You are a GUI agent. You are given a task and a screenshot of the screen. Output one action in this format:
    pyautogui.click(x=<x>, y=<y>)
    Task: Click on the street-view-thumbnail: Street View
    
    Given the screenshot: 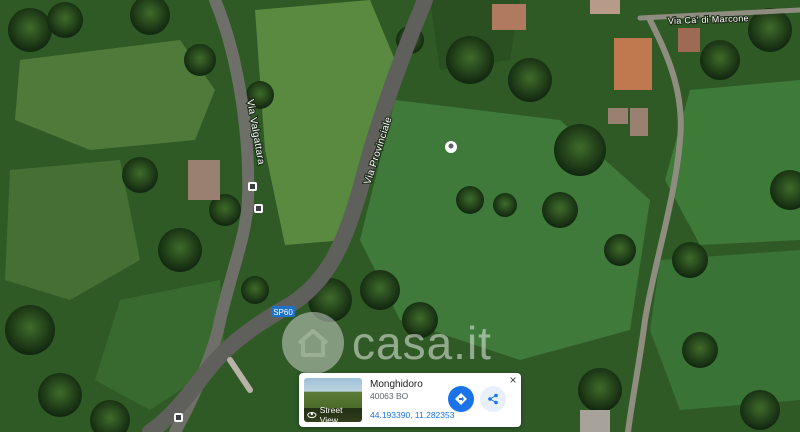 What is the action you would take?
    pyautogui.click(x=333, y=400)
    